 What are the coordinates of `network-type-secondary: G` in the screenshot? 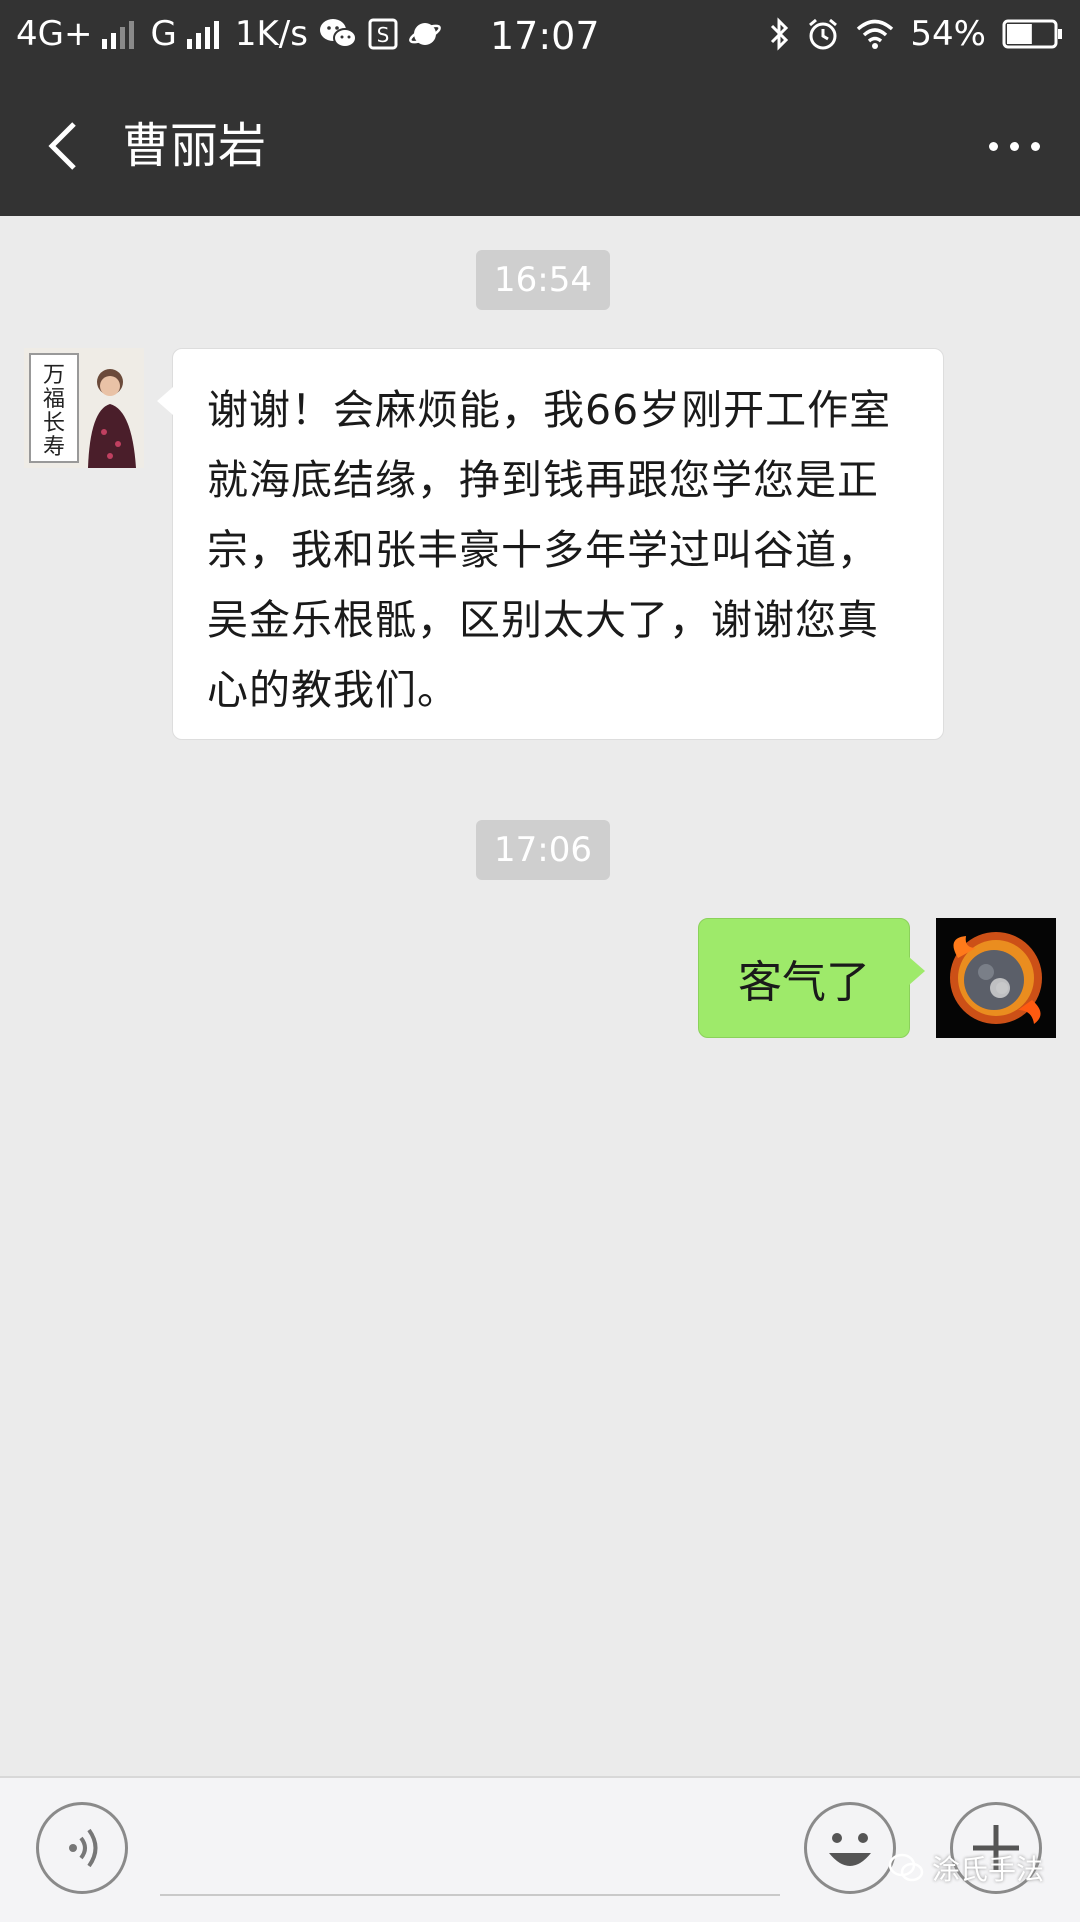 It's located at (163, 34).